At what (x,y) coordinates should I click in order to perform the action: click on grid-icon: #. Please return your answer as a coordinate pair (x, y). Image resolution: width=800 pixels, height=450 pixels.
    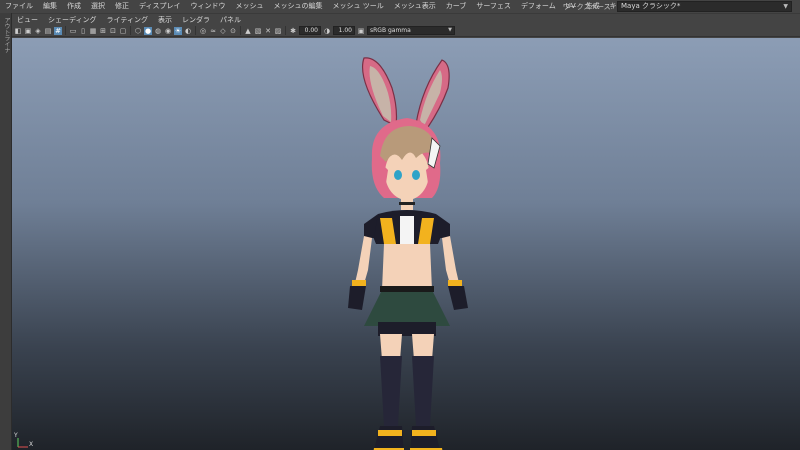
    Looking at the image, I should click on (58, 30).